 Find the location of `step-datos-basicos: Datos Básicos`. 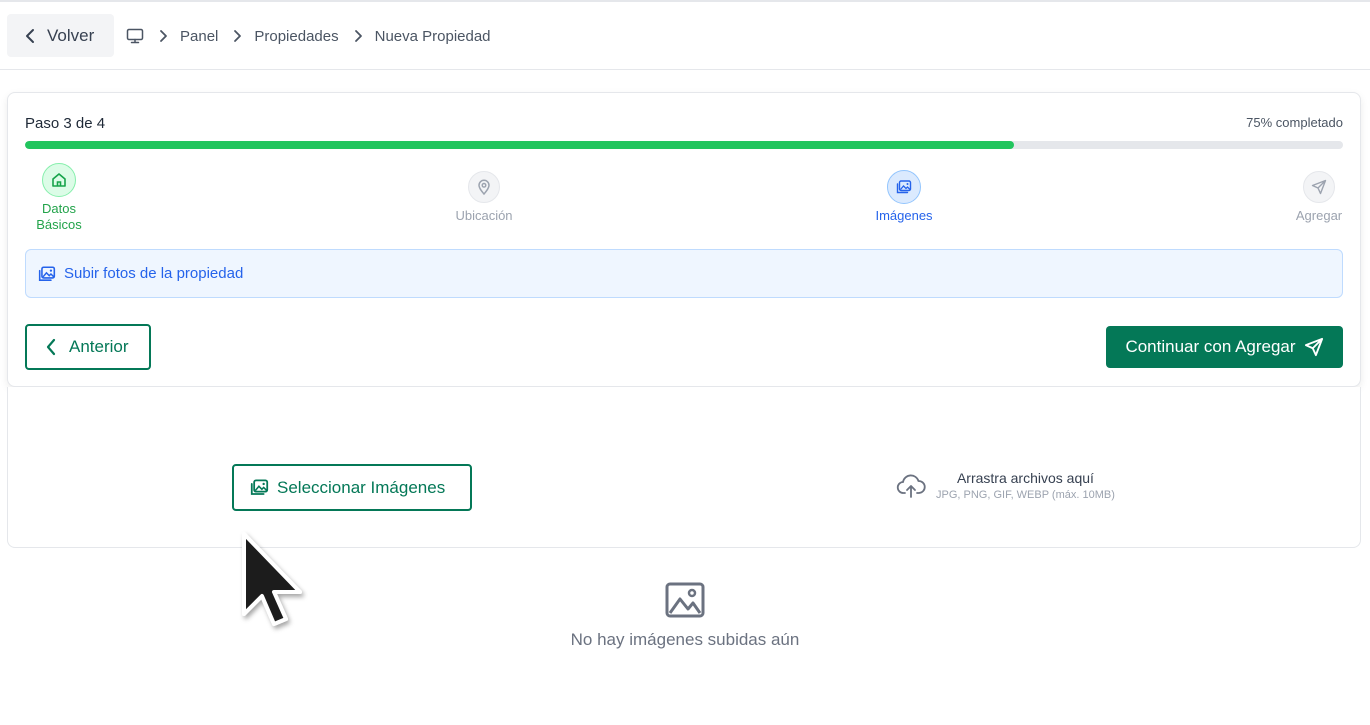

step-datos-basicos: Datos Básicos is located at coordinates (59, 198).